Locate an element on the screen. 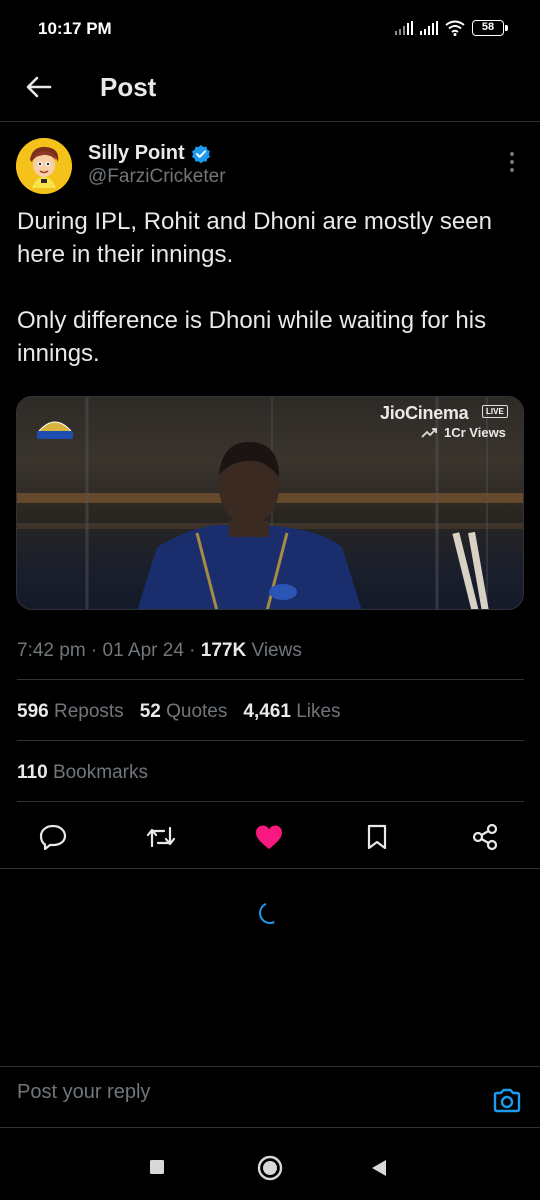 This screenshot has width=540, height=1200. reposts-stat: 596 Reposts is located at coordinates (70, 712).